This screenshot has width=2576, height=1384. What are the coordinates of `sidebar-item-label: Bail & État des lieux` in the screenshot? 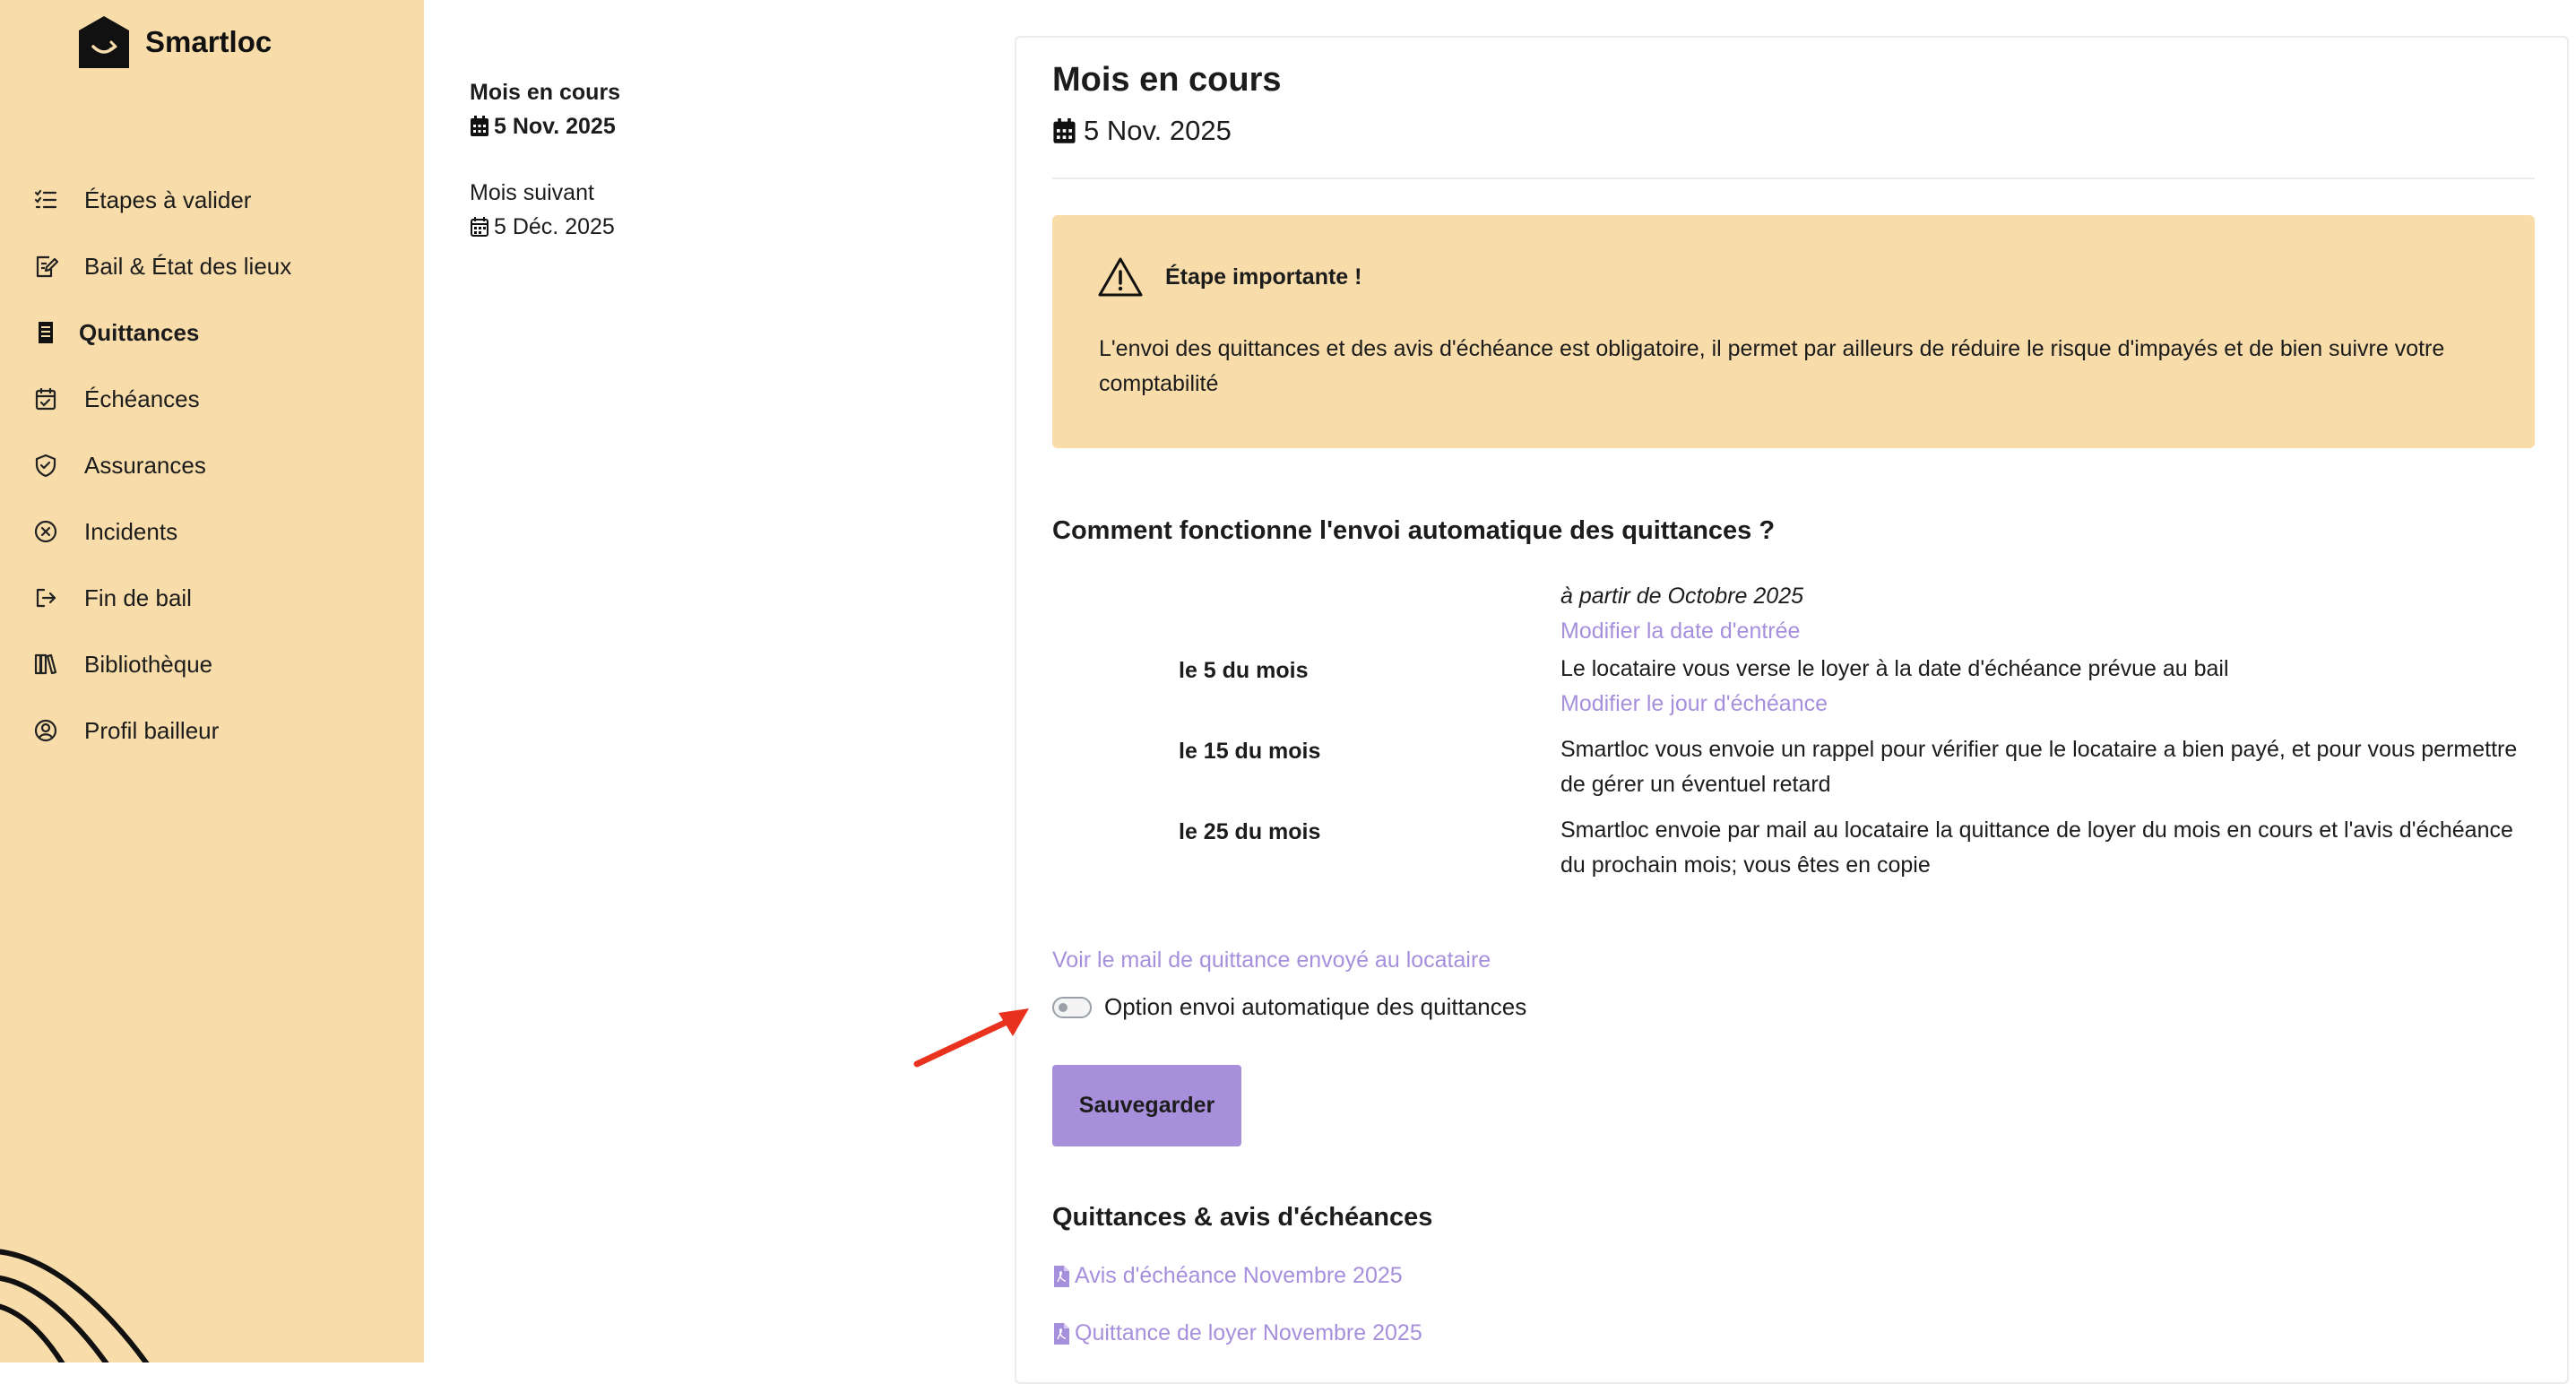 It's located at (188, 266).